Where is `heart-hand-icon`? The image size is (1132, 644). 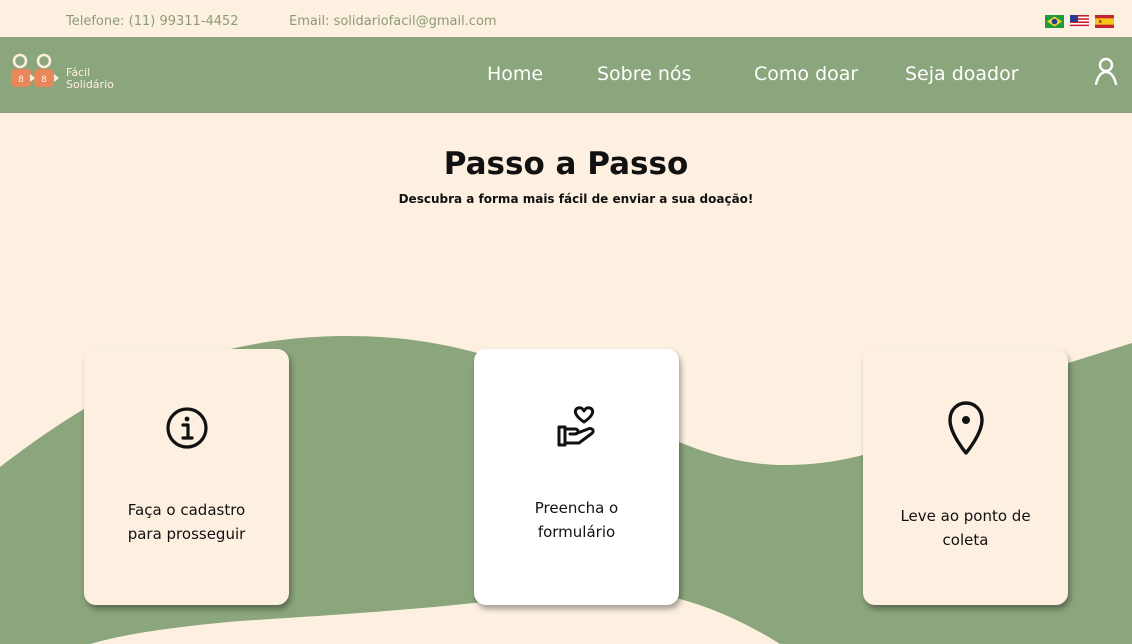 heart-hand-icon is located at coordinates (576, 426).